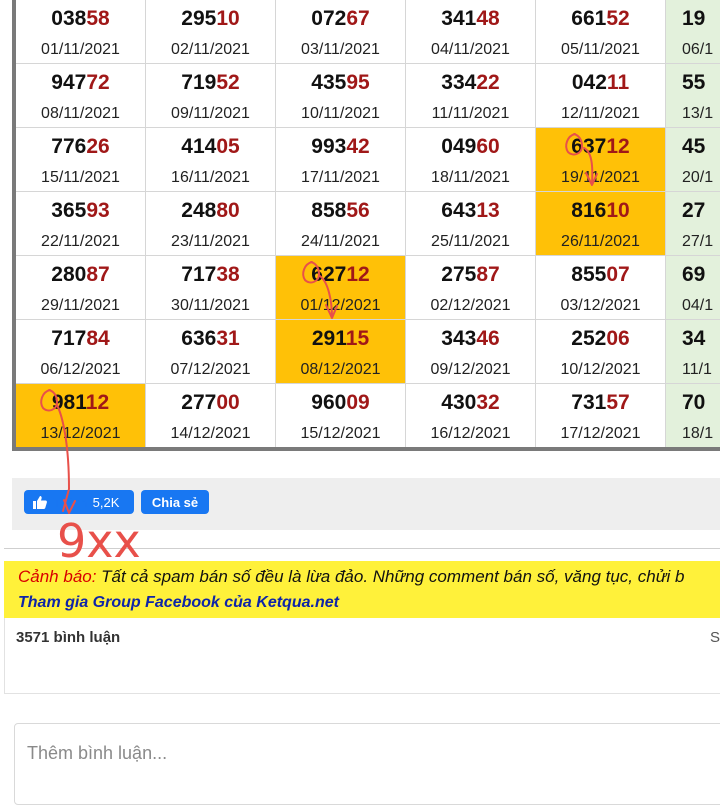  Describe the element at coordinates (369, 603) in the screenshot. I see `facebook-group-link: Tham gia Group Facebook của Ketqua.net` at that location.